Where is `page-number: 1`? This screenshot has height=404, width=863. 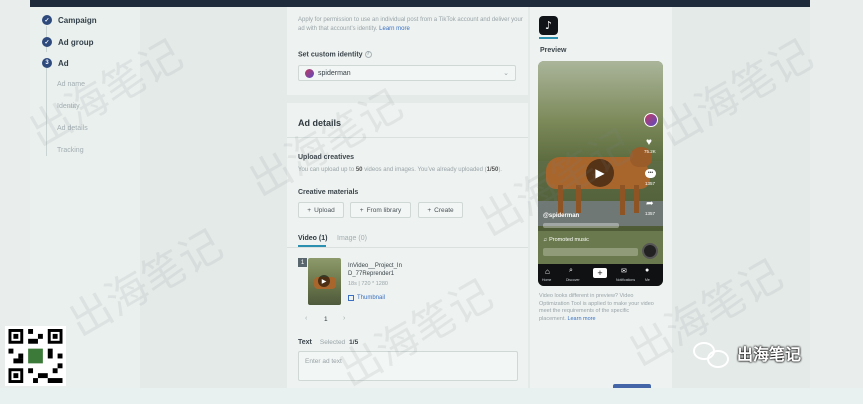 page-number: 1 is located at coordinates (326, 319).